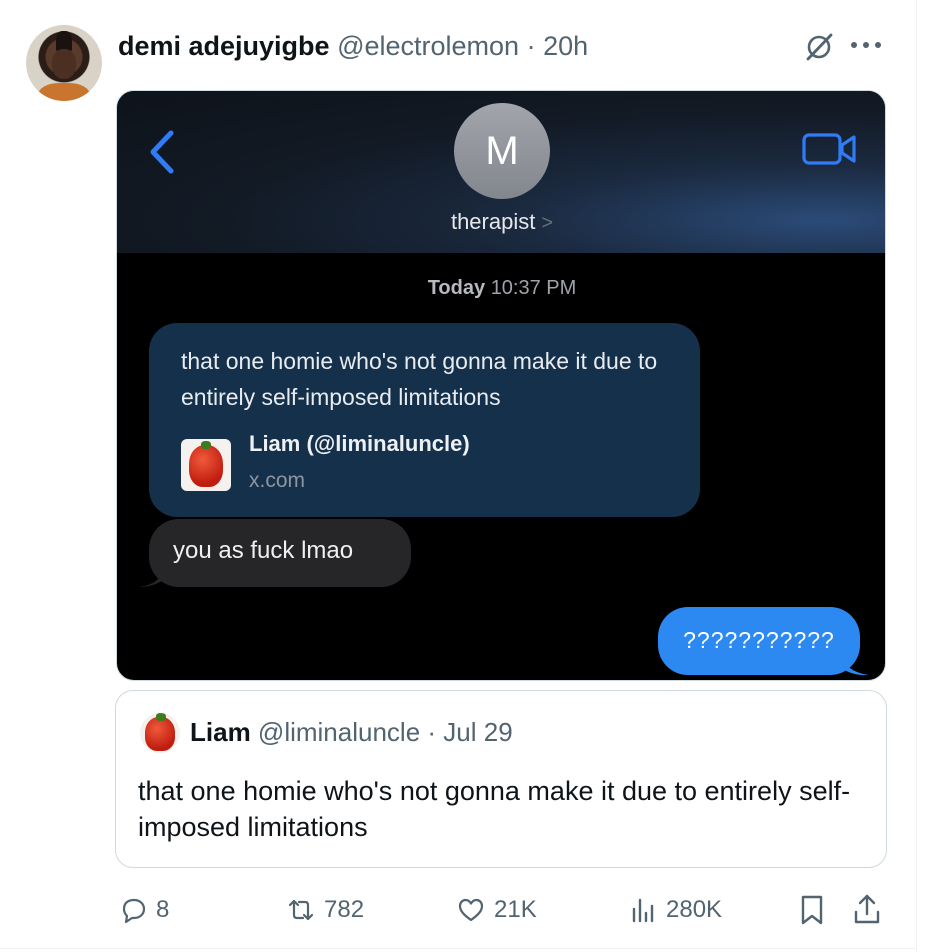 This screenshot has width=940, height=952. I want to click on retweet-count: 782, so click(344, 909).